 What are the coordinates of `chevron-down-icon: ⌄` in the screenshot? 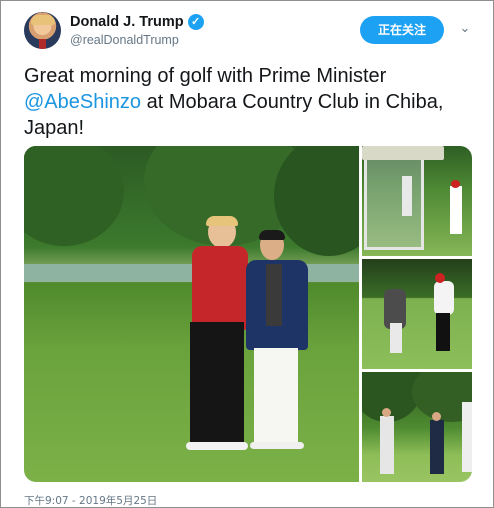 It's located at (465, 27).